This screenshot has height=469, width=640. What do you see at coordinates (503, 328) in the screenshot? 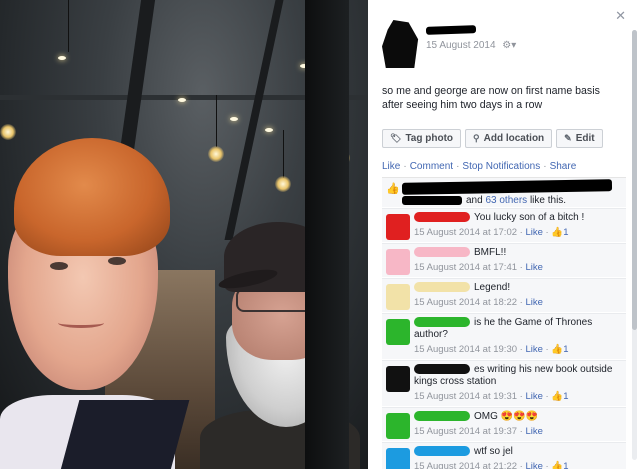
I see `comment-text: is he the Game of Thrones author?` at bounding box center [503, 328].